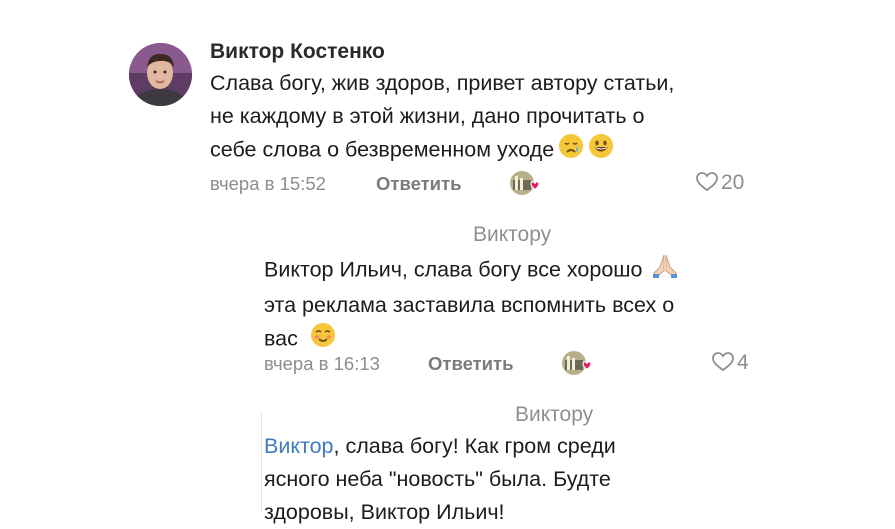 This screenshot has height=529, width=895. I want to click on reply-text-line: здоровы, Виктор Ильич!, so click(384, 512).